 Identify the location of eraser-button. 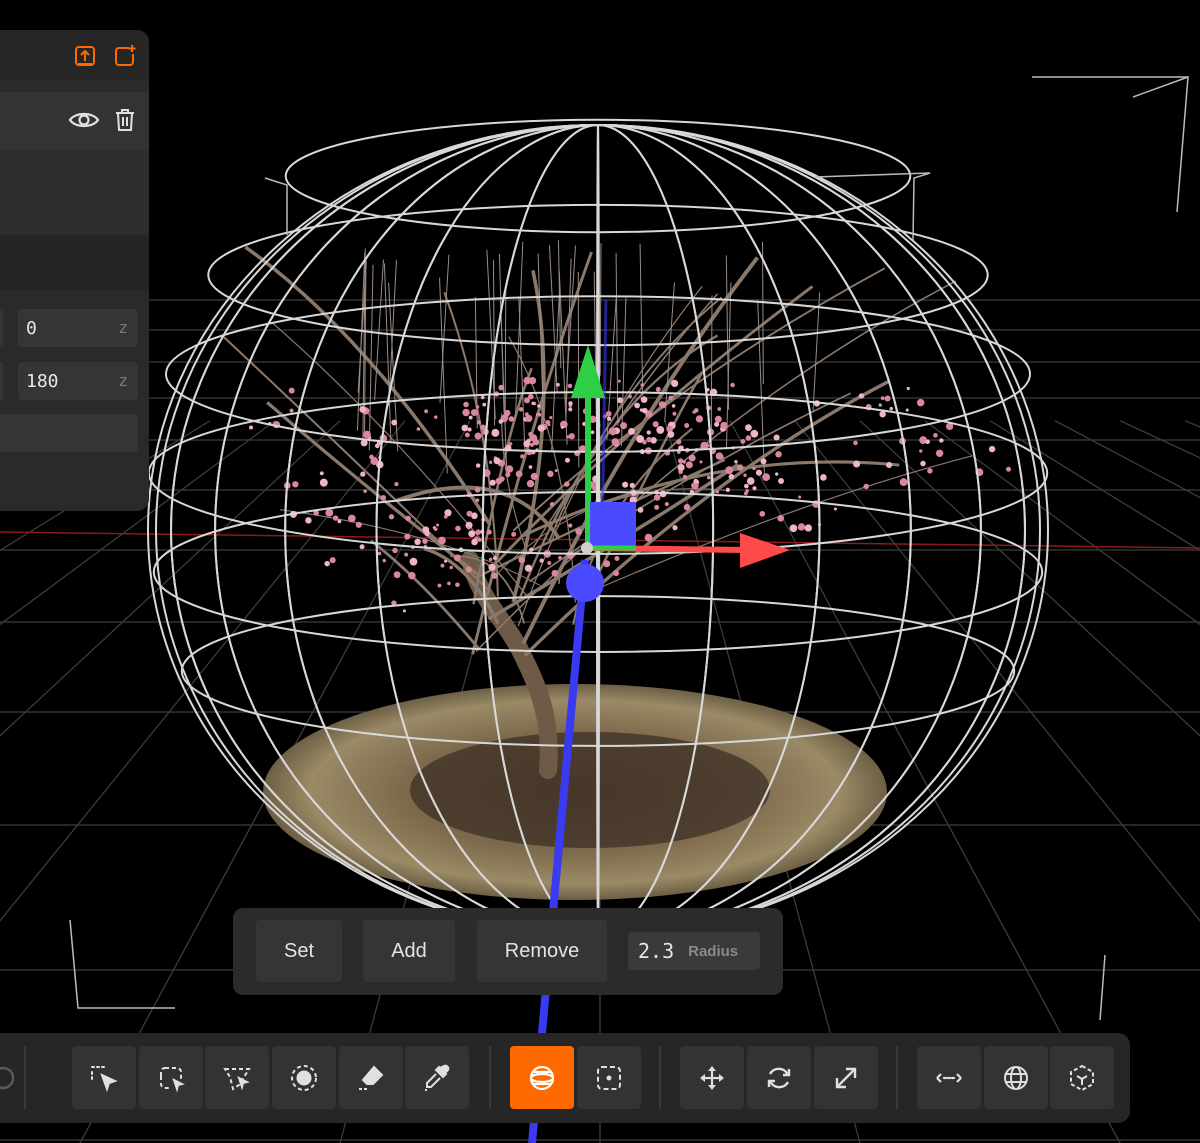
(371, 1077).